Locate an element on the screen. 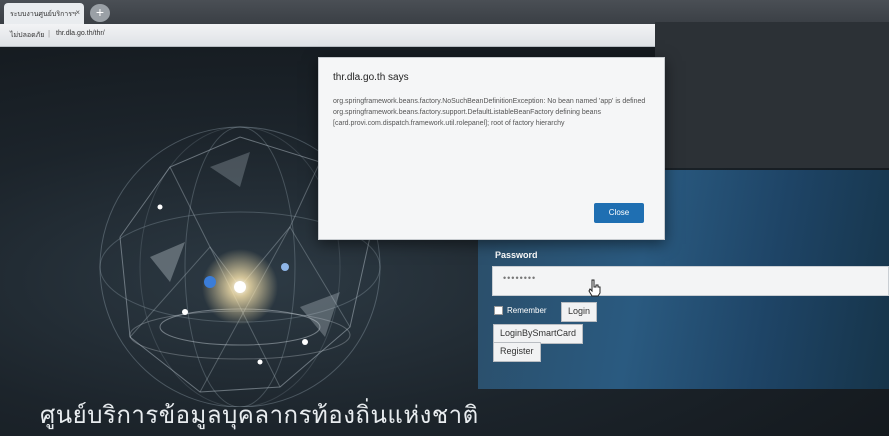  remember-label: Remember is located at coordinates (527, 310).